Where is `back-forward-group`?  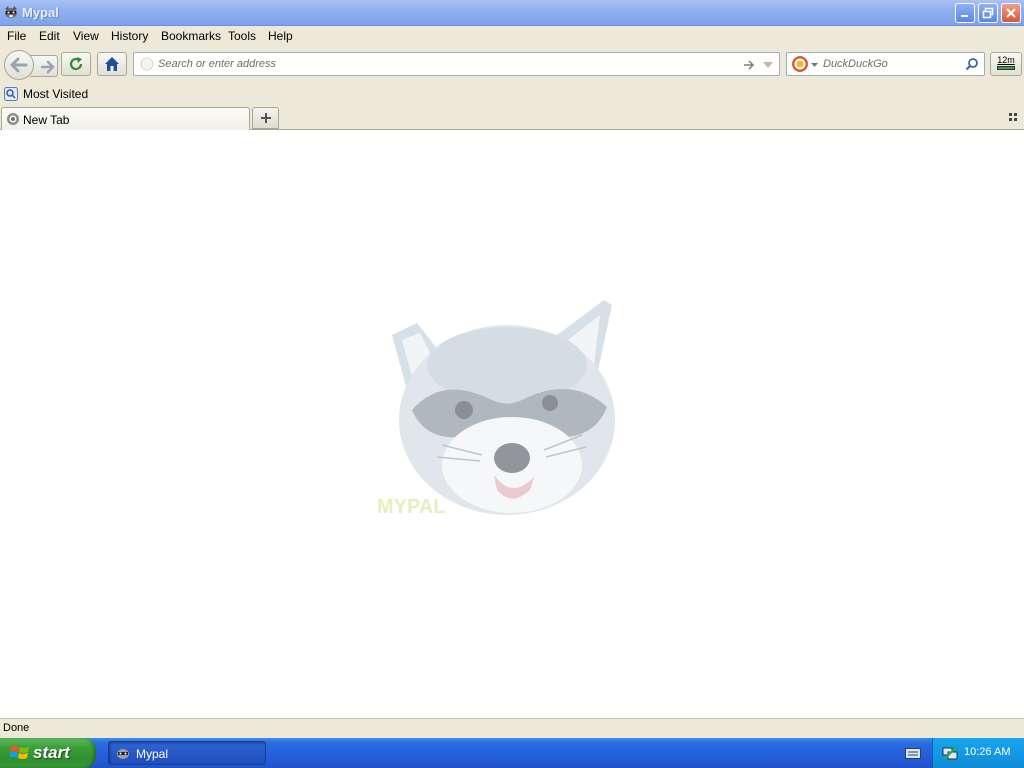
back-forward-group is located at coordinates (31, 65).